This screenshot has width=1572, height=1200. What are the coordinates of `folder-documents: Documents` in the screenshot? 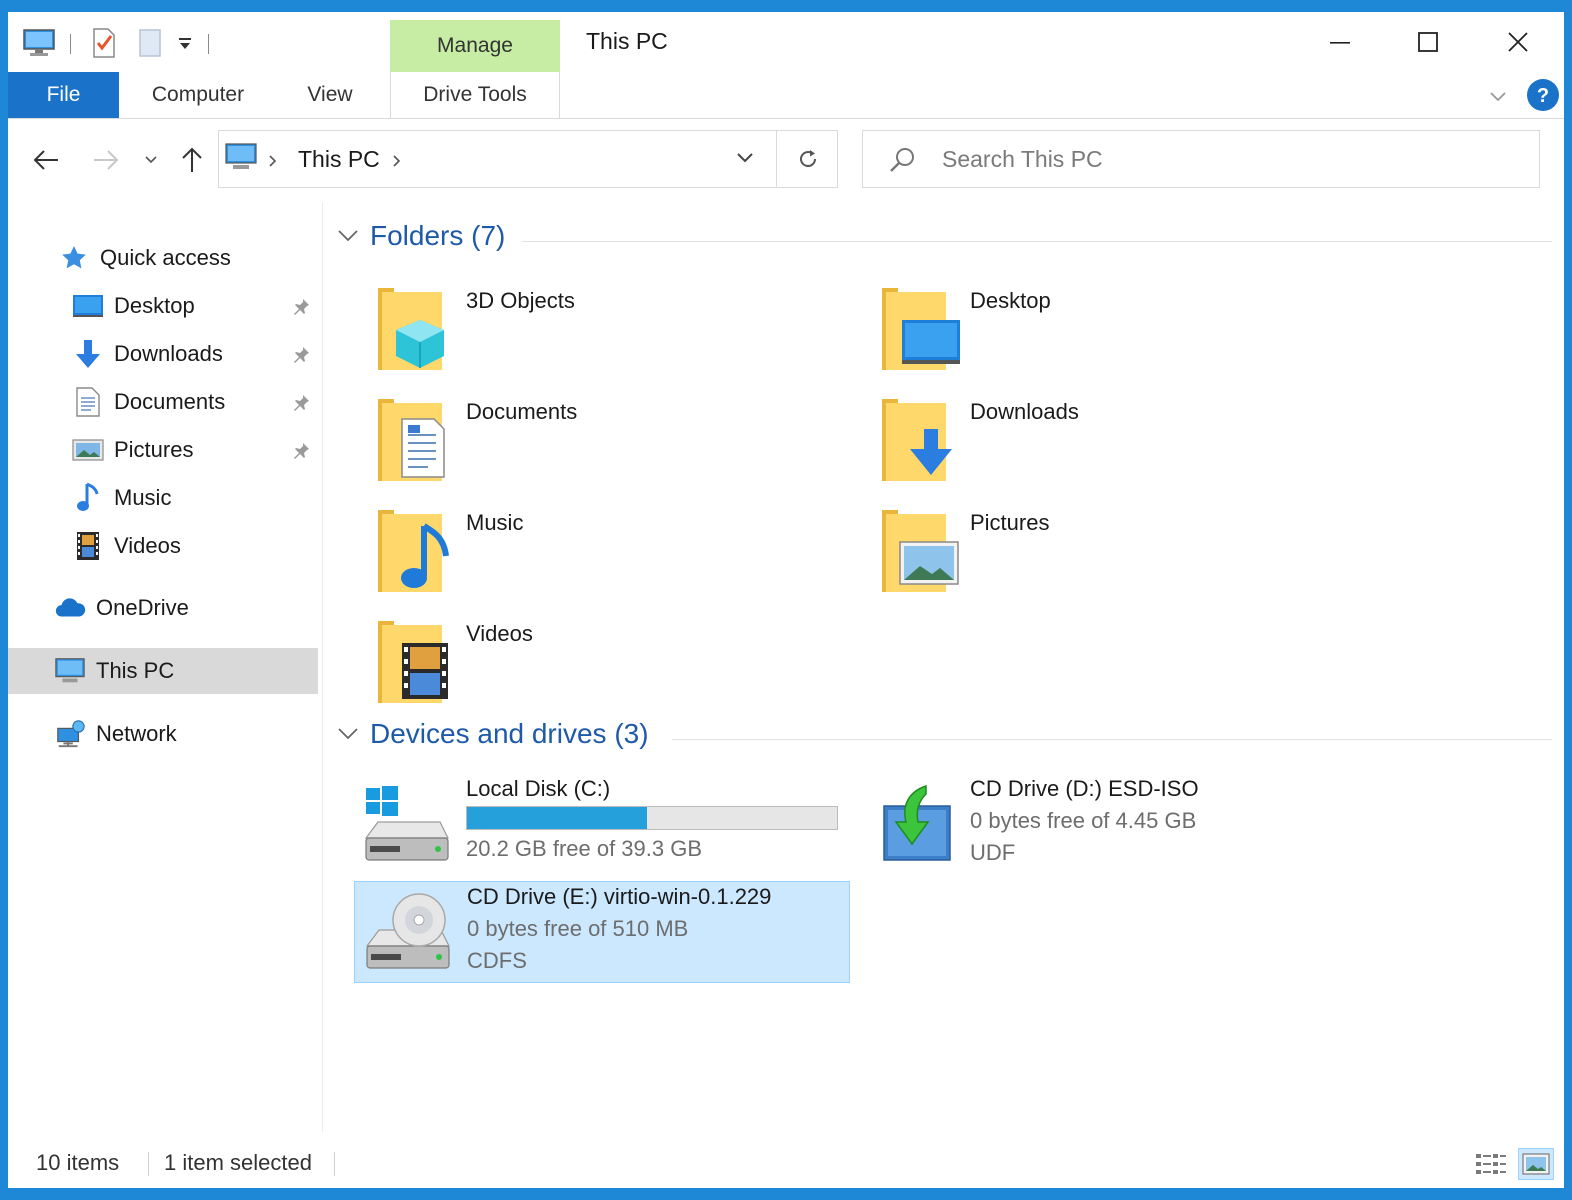 It's located at (616, 443).